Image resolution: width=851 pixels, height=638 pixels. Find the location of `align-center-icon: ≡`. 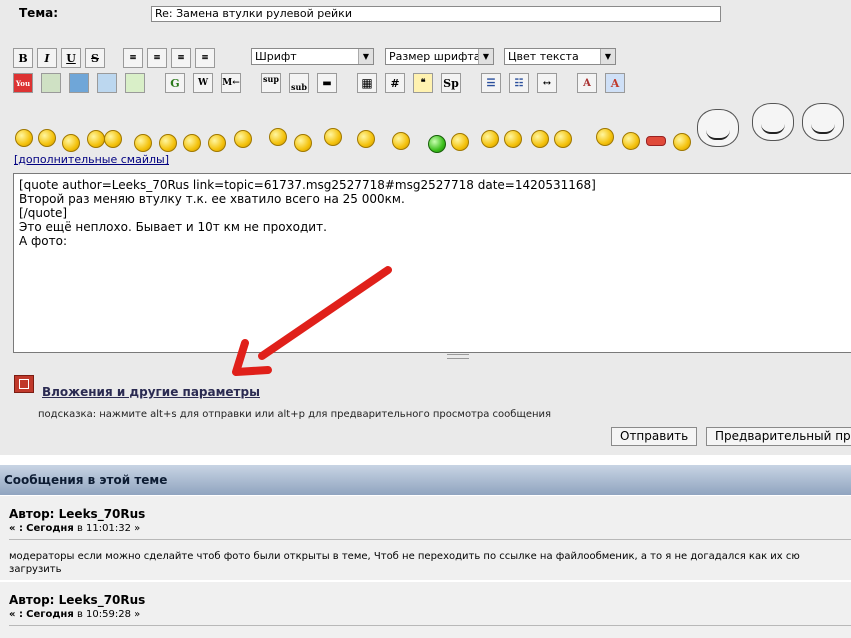

align-center-icon: ≡ is located at coordinates (181, 58).